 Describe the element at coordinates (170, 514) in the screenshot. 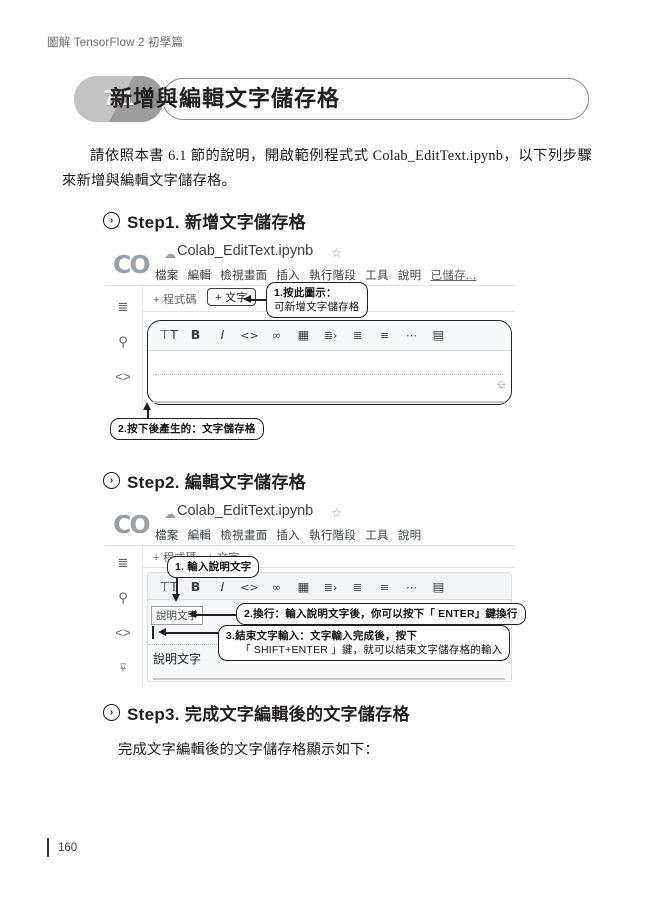

I see `drive-icon-2: ☁` at that location.